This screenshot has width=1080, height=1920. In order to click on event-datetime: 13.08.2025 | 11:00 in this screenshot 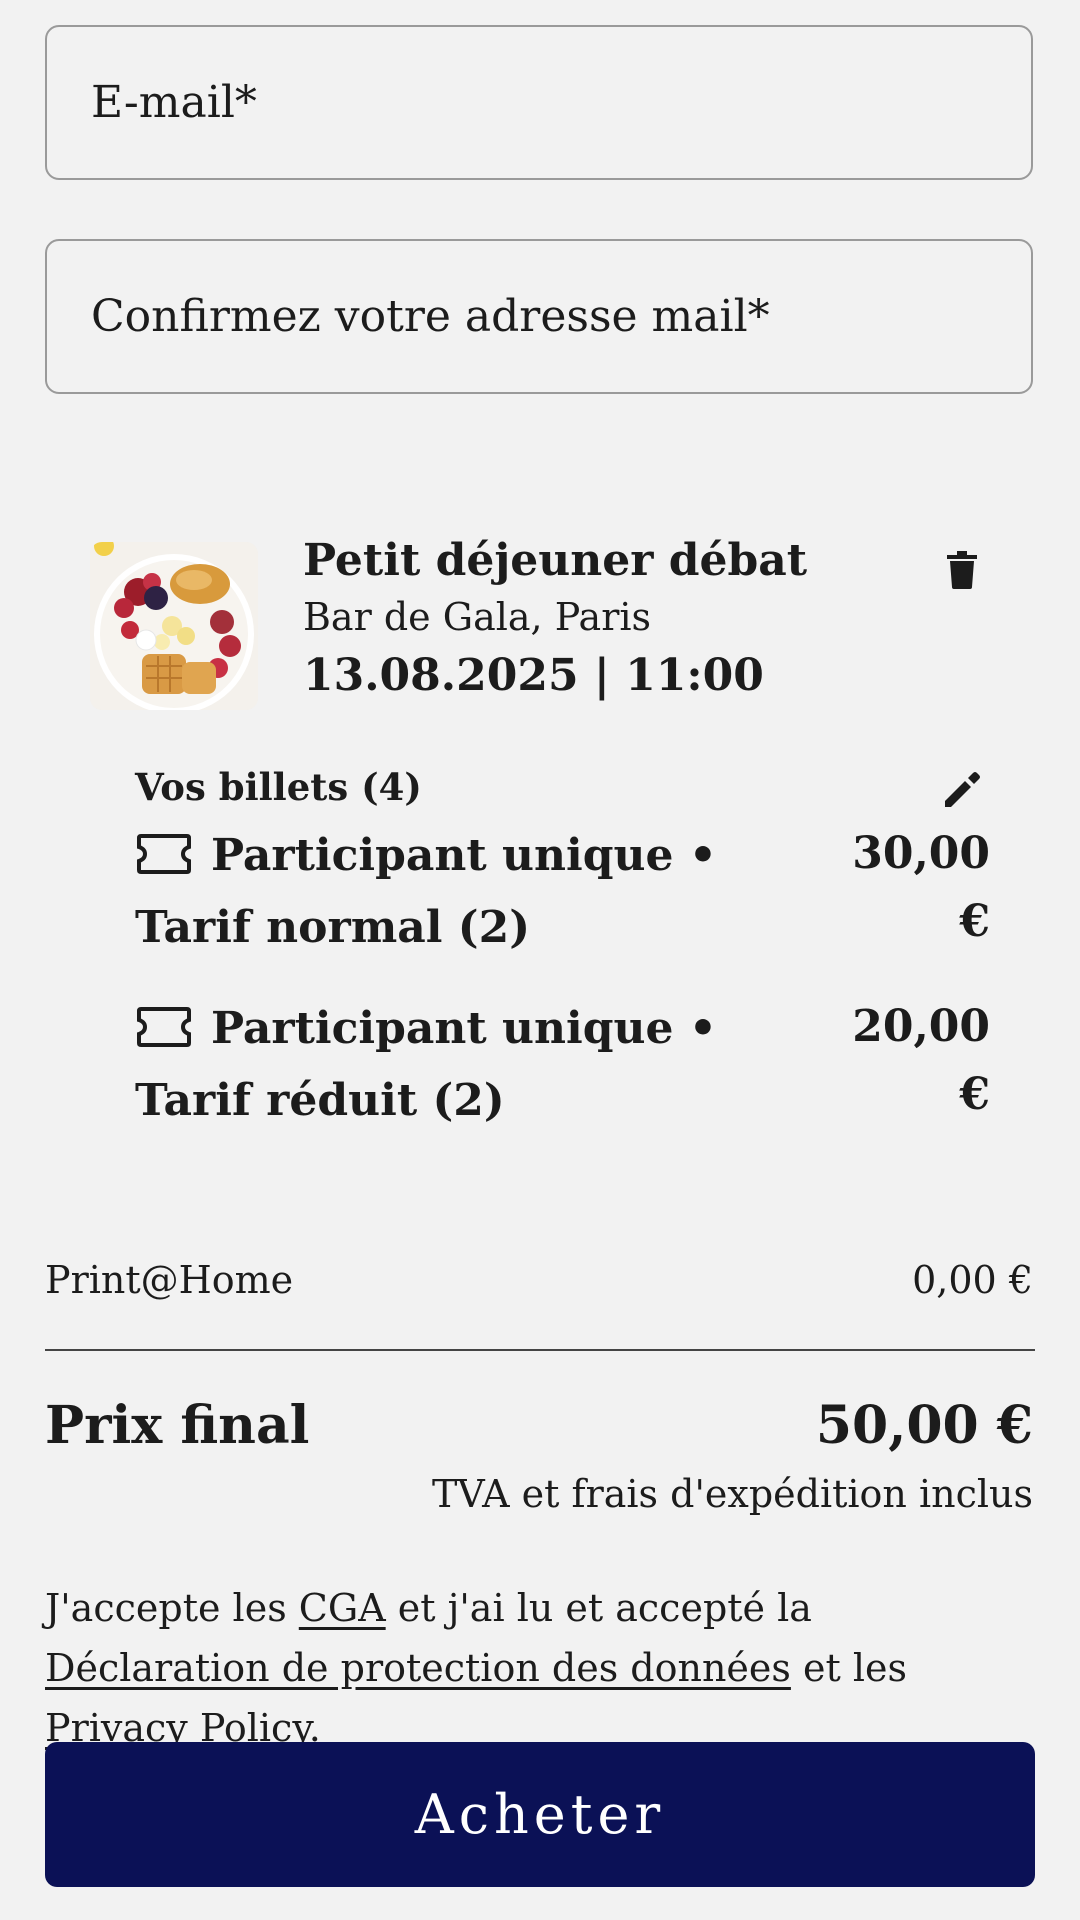, I will do `click(533, 675)`.